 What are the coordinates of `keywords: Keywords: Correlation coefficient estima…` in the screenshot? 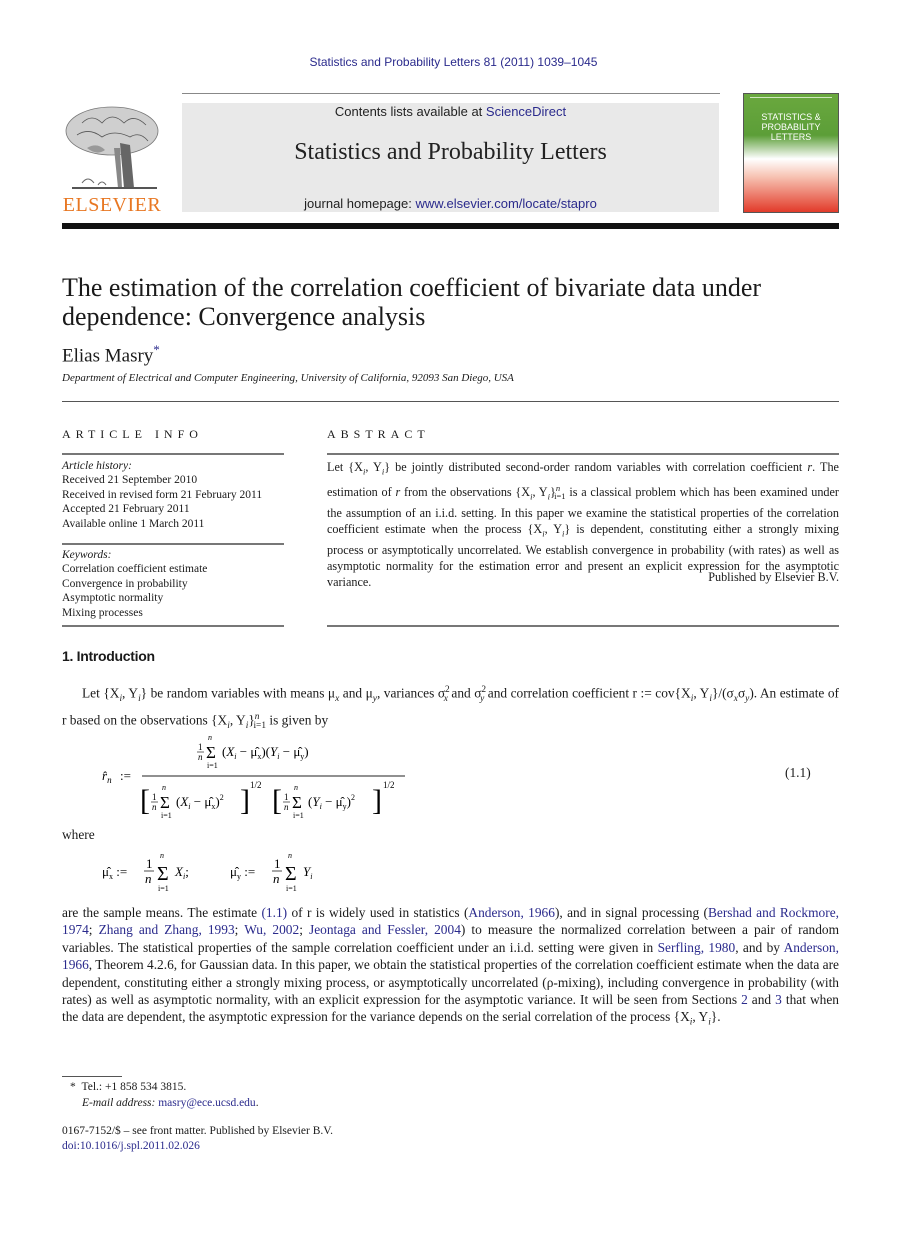 It's located at (134, 584).